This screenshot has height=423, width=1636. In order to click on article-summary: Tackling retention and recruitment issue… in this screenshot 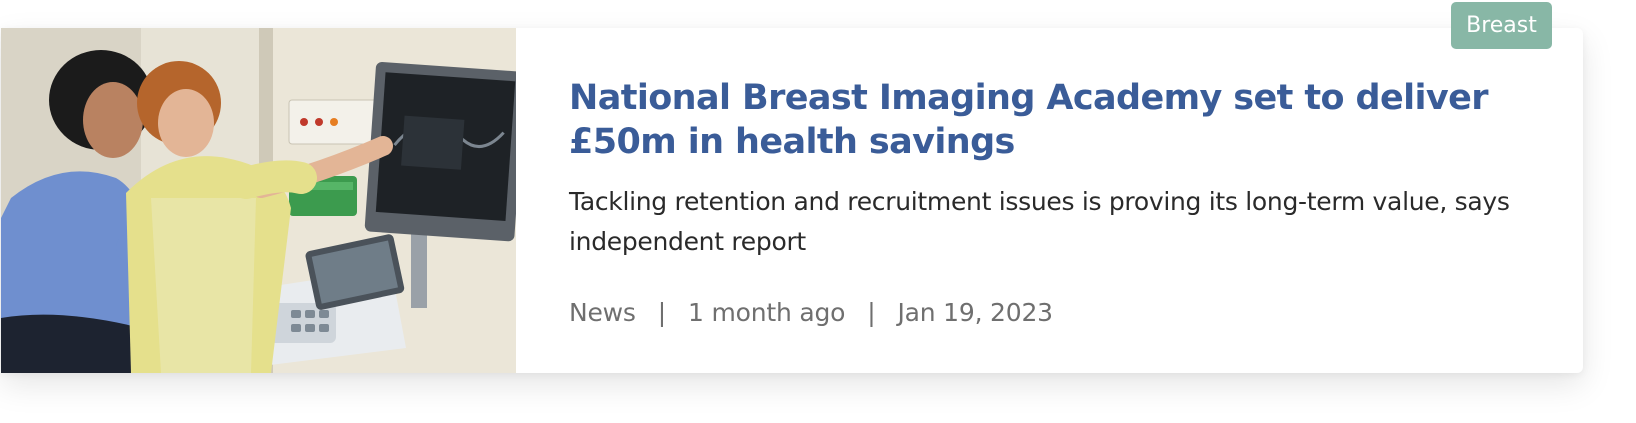, I will do `click(1039, 221)`.